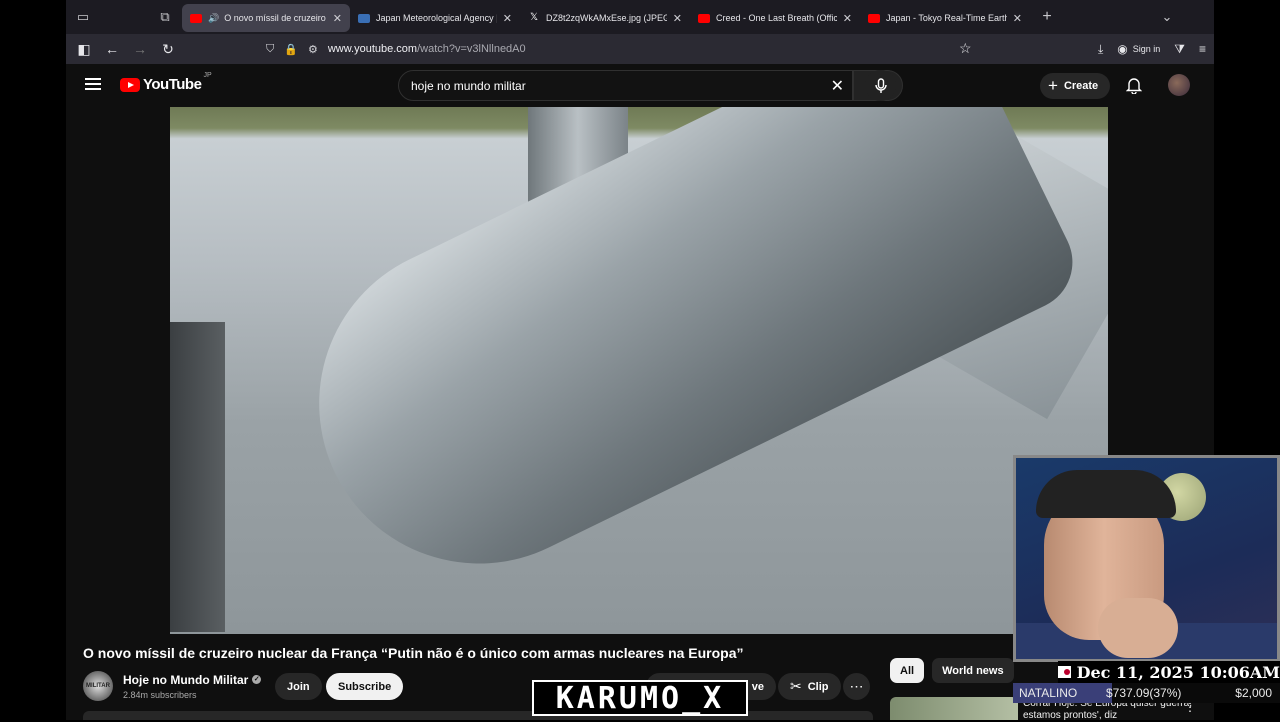 The image size is (1280, 722). I want to click on menu-icon: ≡, so click(1202, 49).